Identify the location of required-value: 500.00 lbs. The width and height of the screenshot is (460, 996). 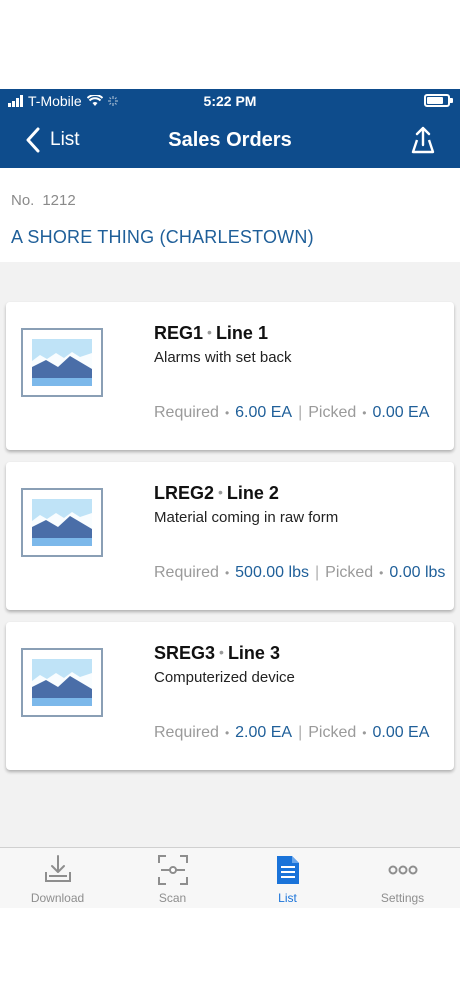
(272, 572).